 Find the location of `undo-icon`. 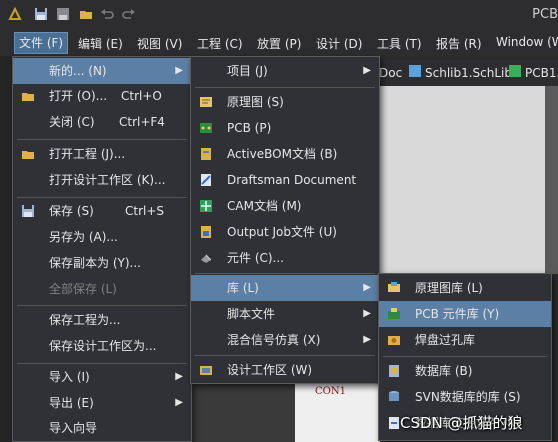

undo-icon is located at coordinates (107, 14).